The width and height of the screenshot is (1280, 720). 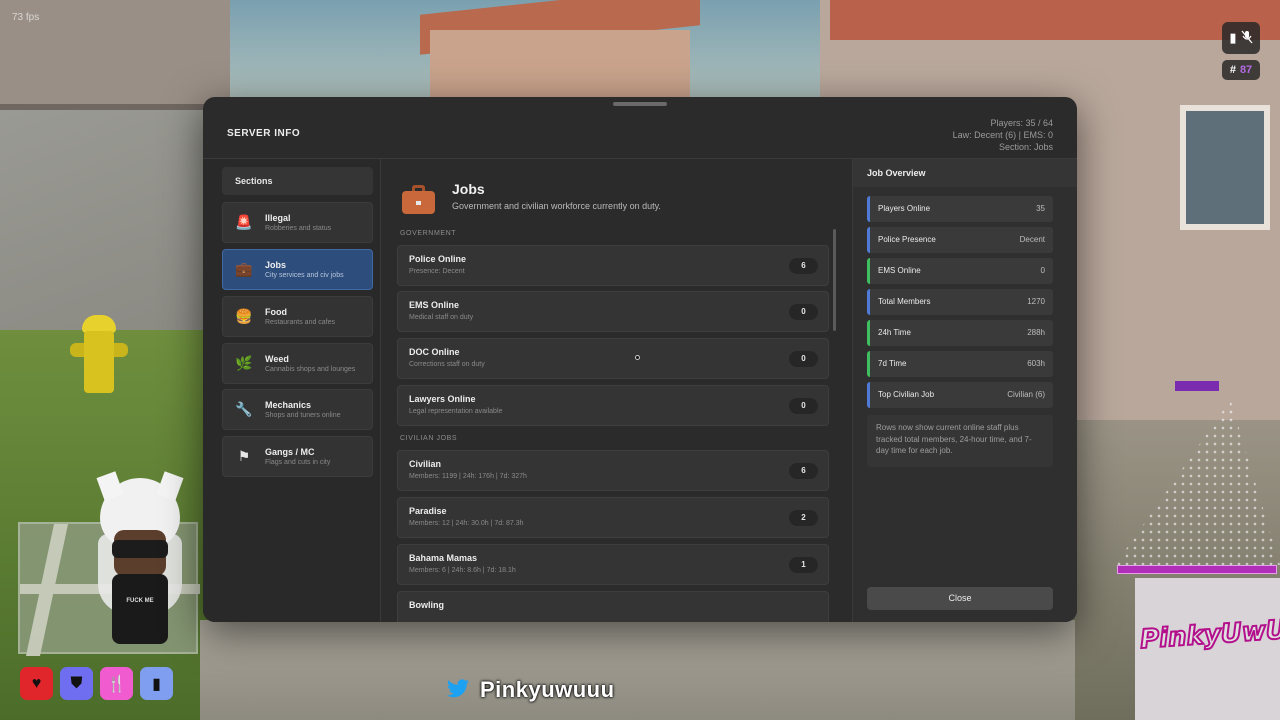 I want to click on stat-value: 1270, so click(x=1036, y=301).